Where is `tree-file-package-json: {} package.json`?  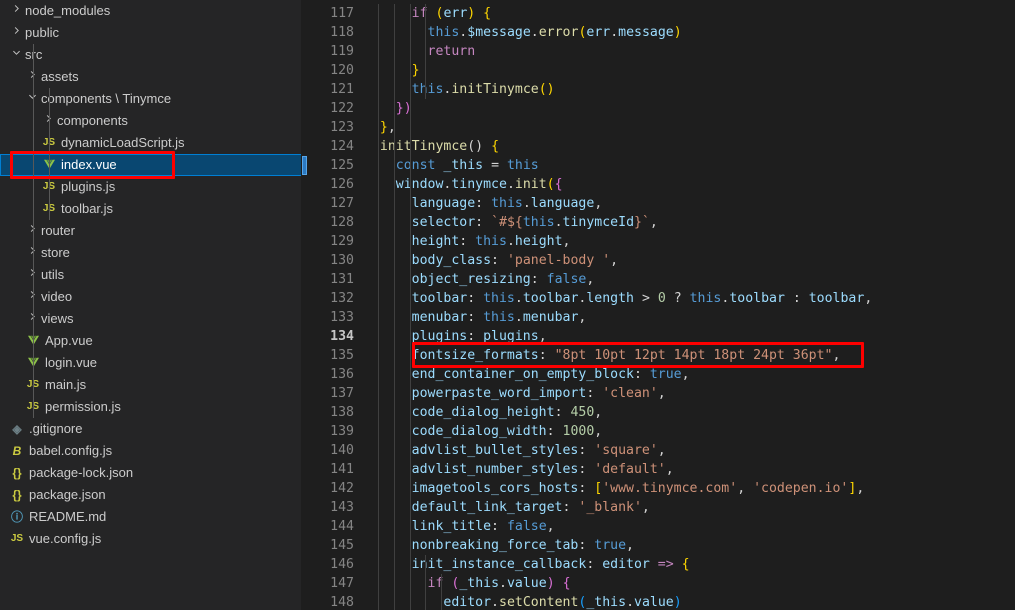 tree-file-package-json: {} package.json is located at coordinates (151, 495).